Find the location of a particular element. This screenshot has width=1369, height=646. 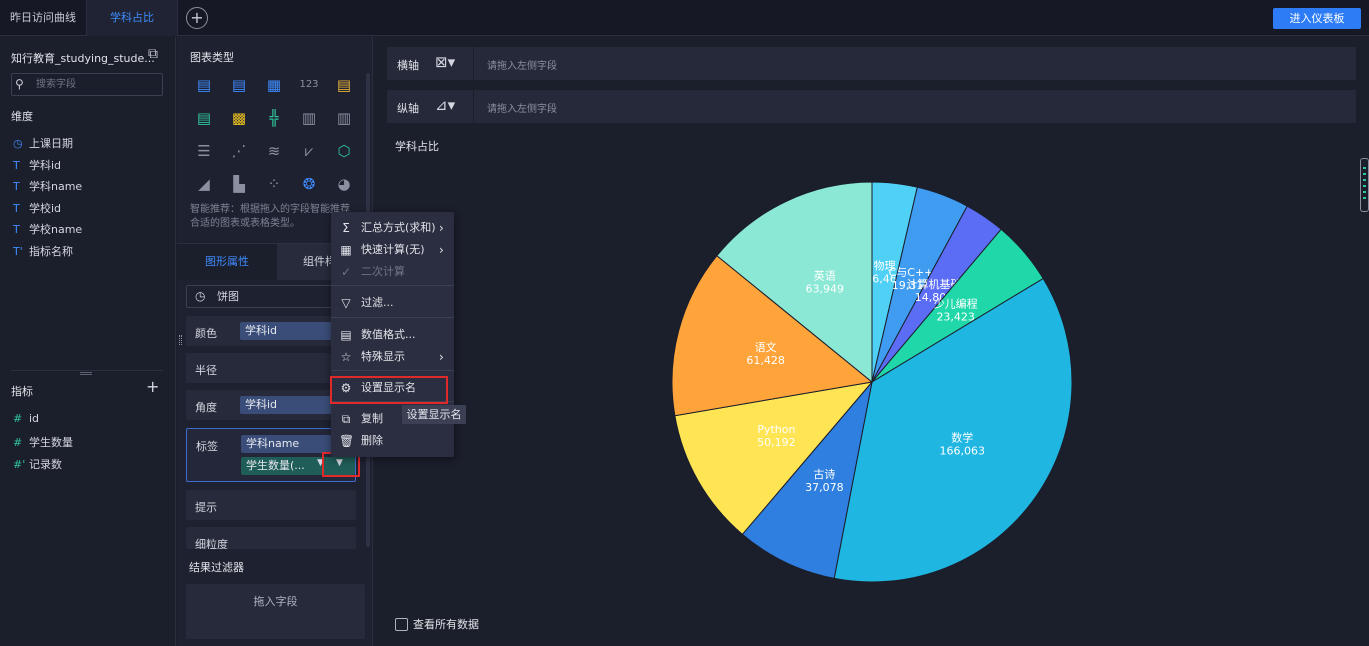

dimensions-label: 维度 is located at coordinates (22, 116).